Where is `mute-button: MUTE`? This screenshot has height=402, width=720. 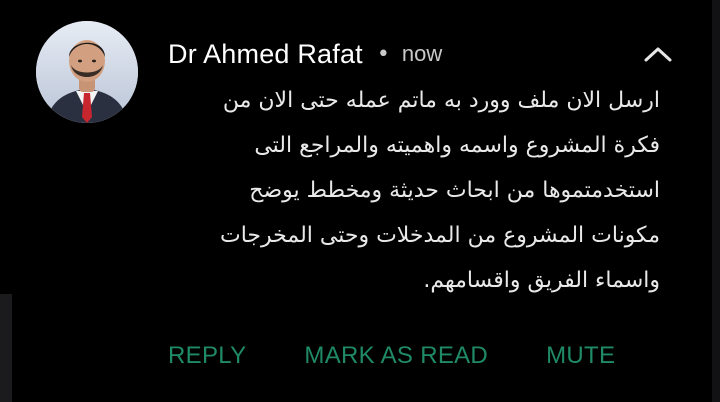 mute-button: MUTE is located at coordinates (580, 356).